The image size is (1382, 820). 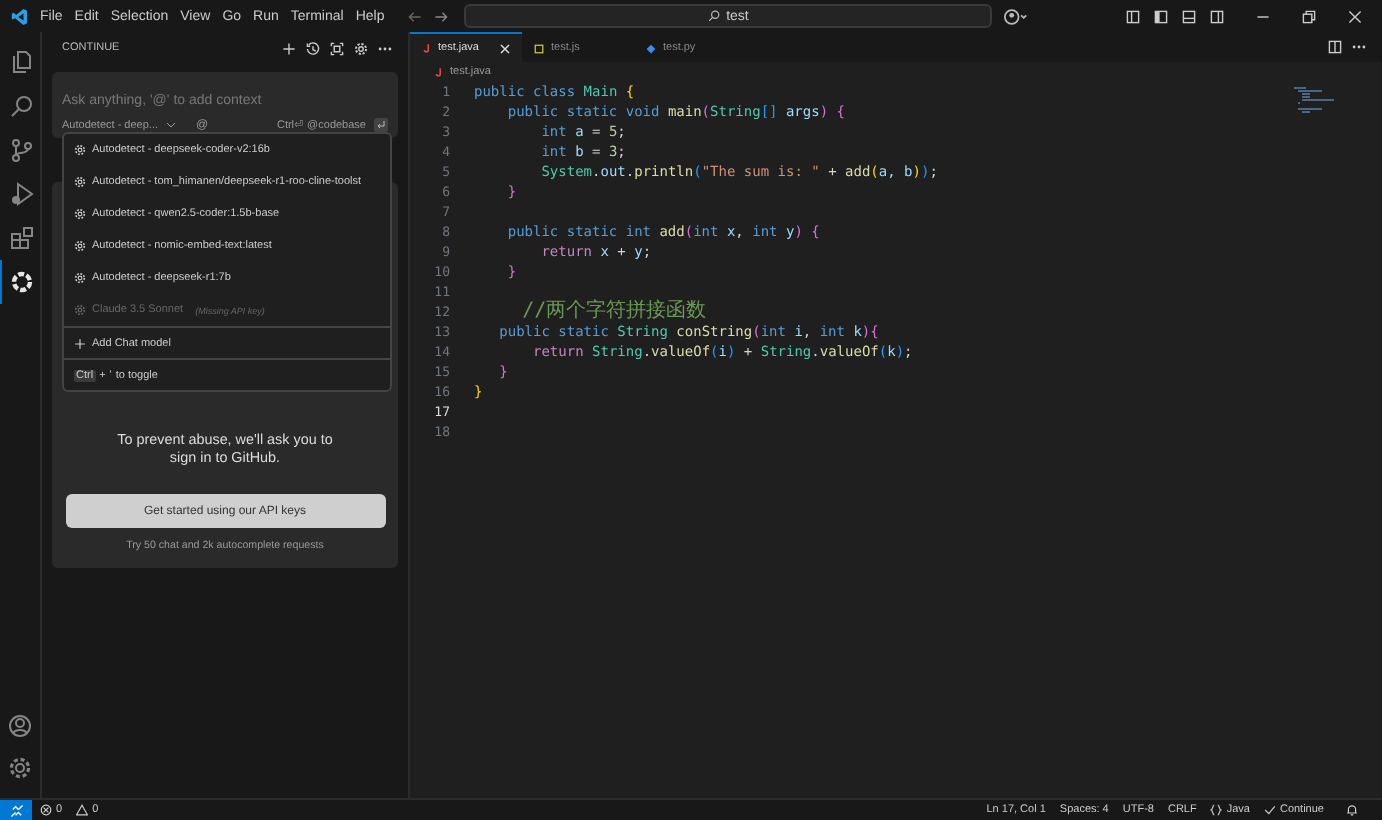 I want to click on blocks-icon, so click(x=21, y=238).